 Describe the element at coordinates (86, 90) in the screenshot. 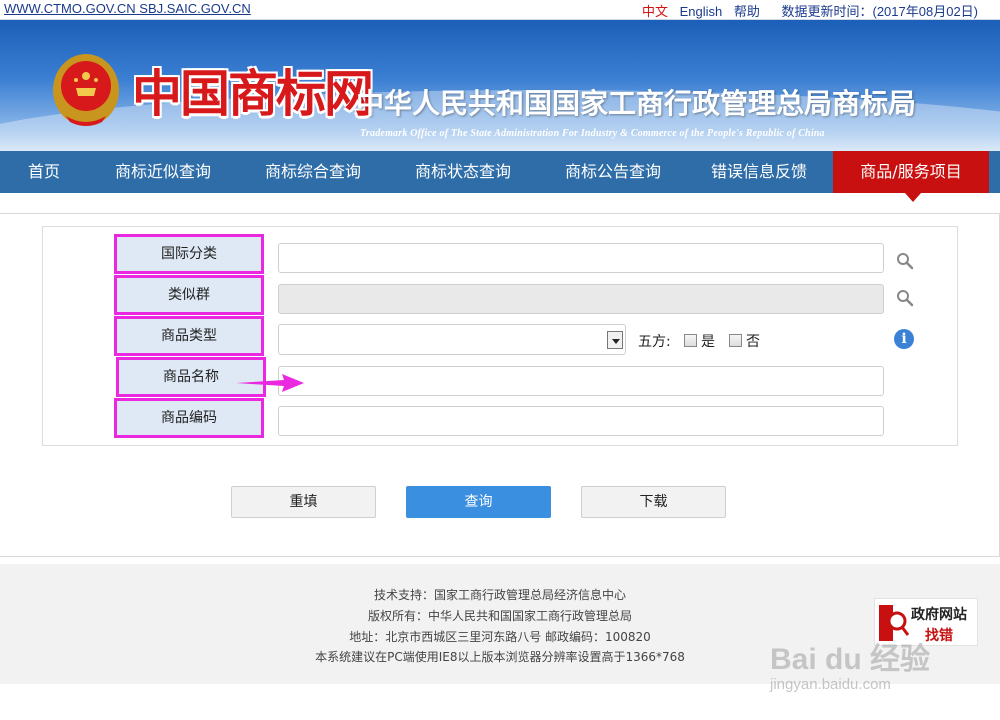

I see `national-emblem-icon` at that location.